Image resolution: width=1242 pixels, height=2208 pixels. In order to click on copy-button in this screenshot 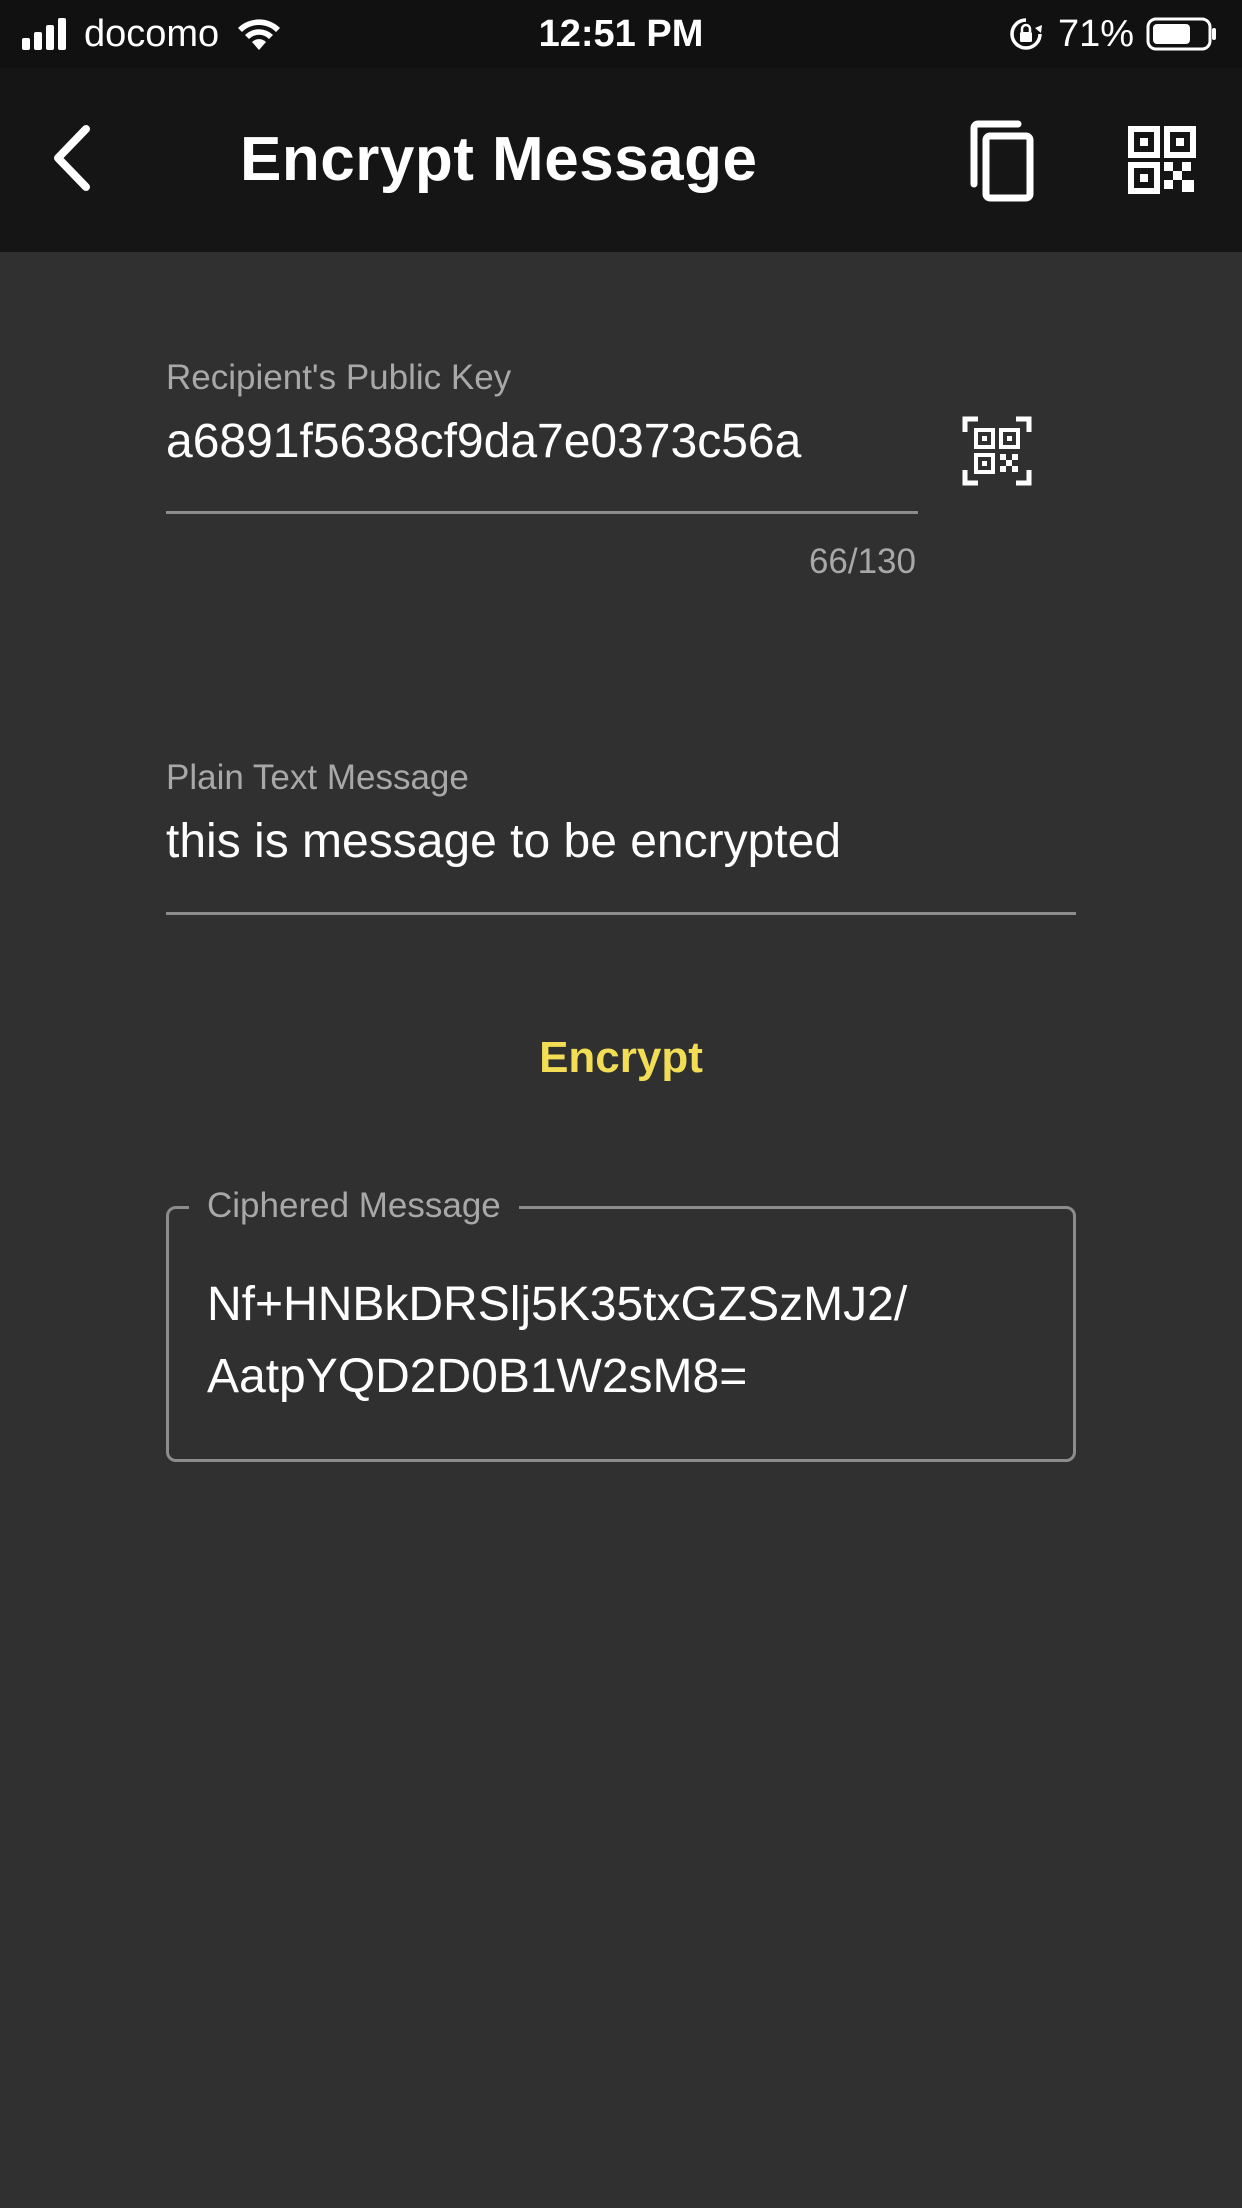, I will do `click(1002, 162)`.